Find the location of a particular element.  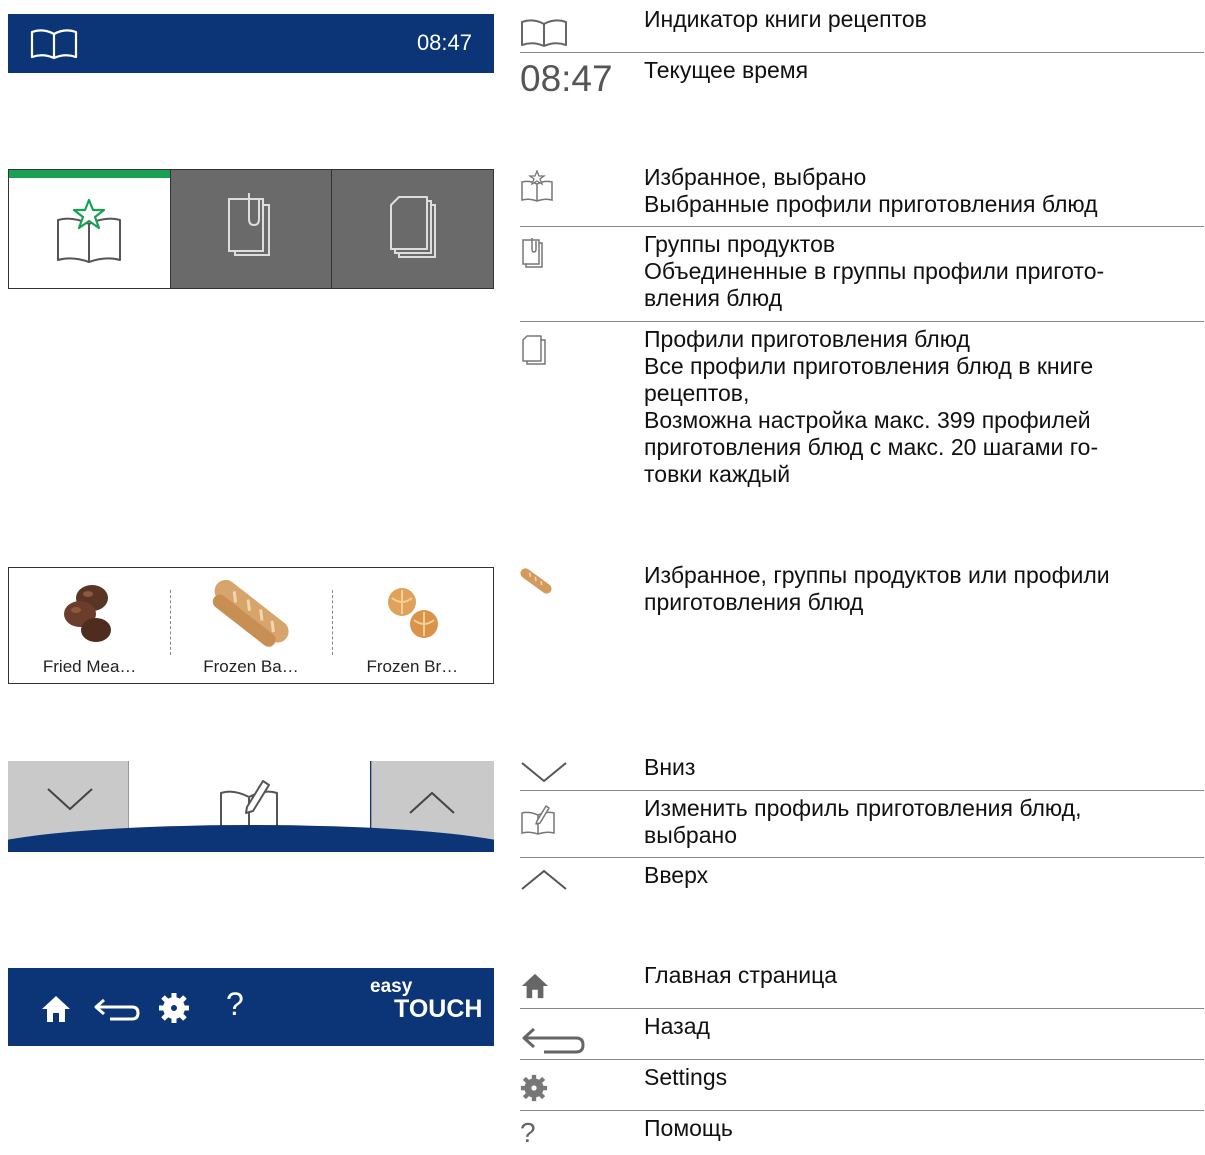

easytouch-logo: easy TOUCH is located at coordinates (426, 999).